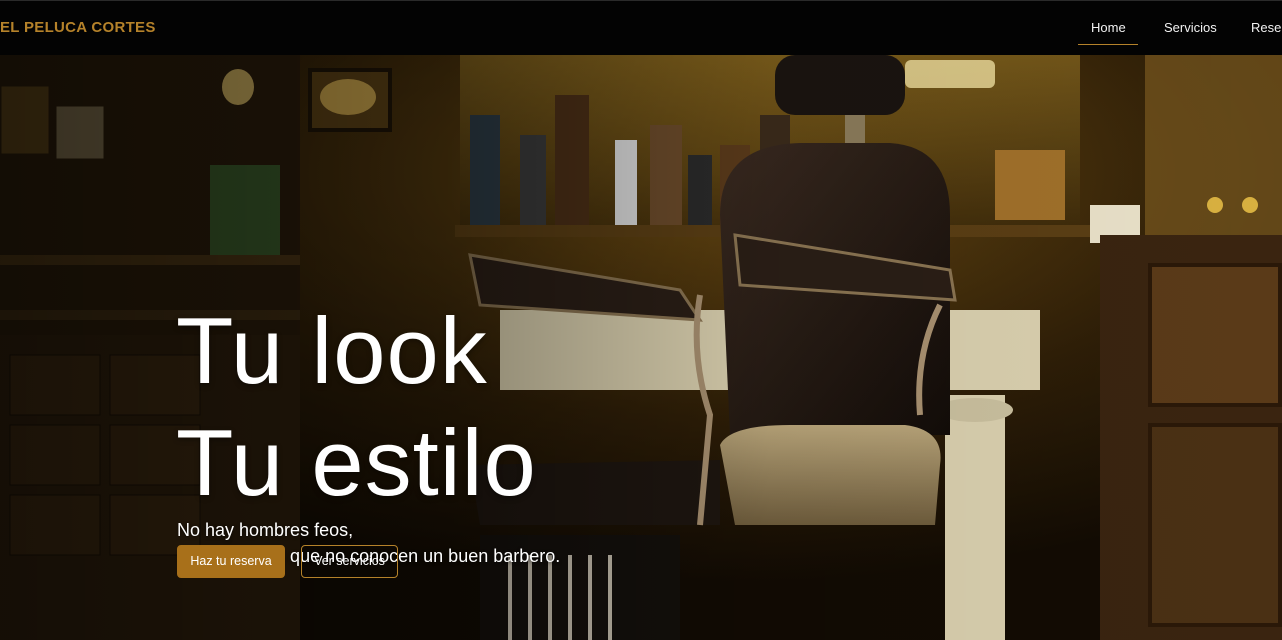 This screenshot has height=640, width=1282. What do you see at coordinates (1108, 27) in the screenshot?
I see `nav-link-home: Home` at bounding box center [1108, 27].